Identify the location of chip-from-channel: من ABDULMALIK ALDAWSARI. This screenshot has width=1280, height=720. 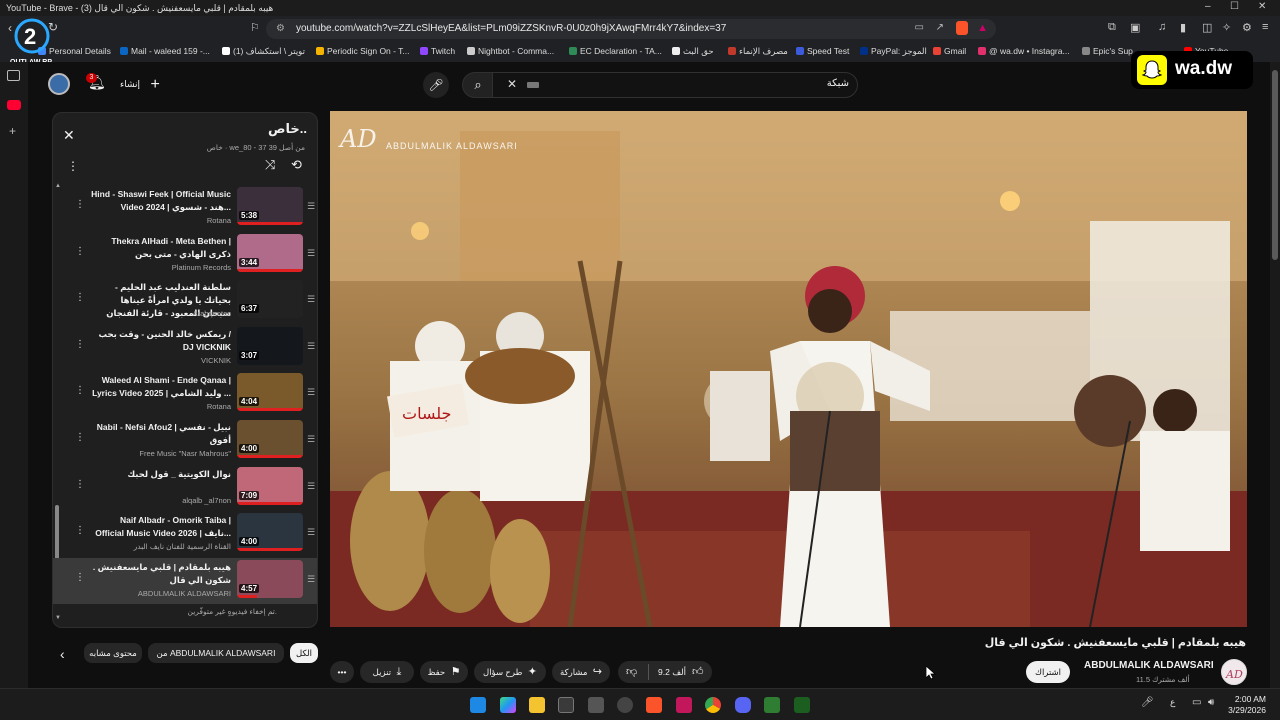
(216, 653).